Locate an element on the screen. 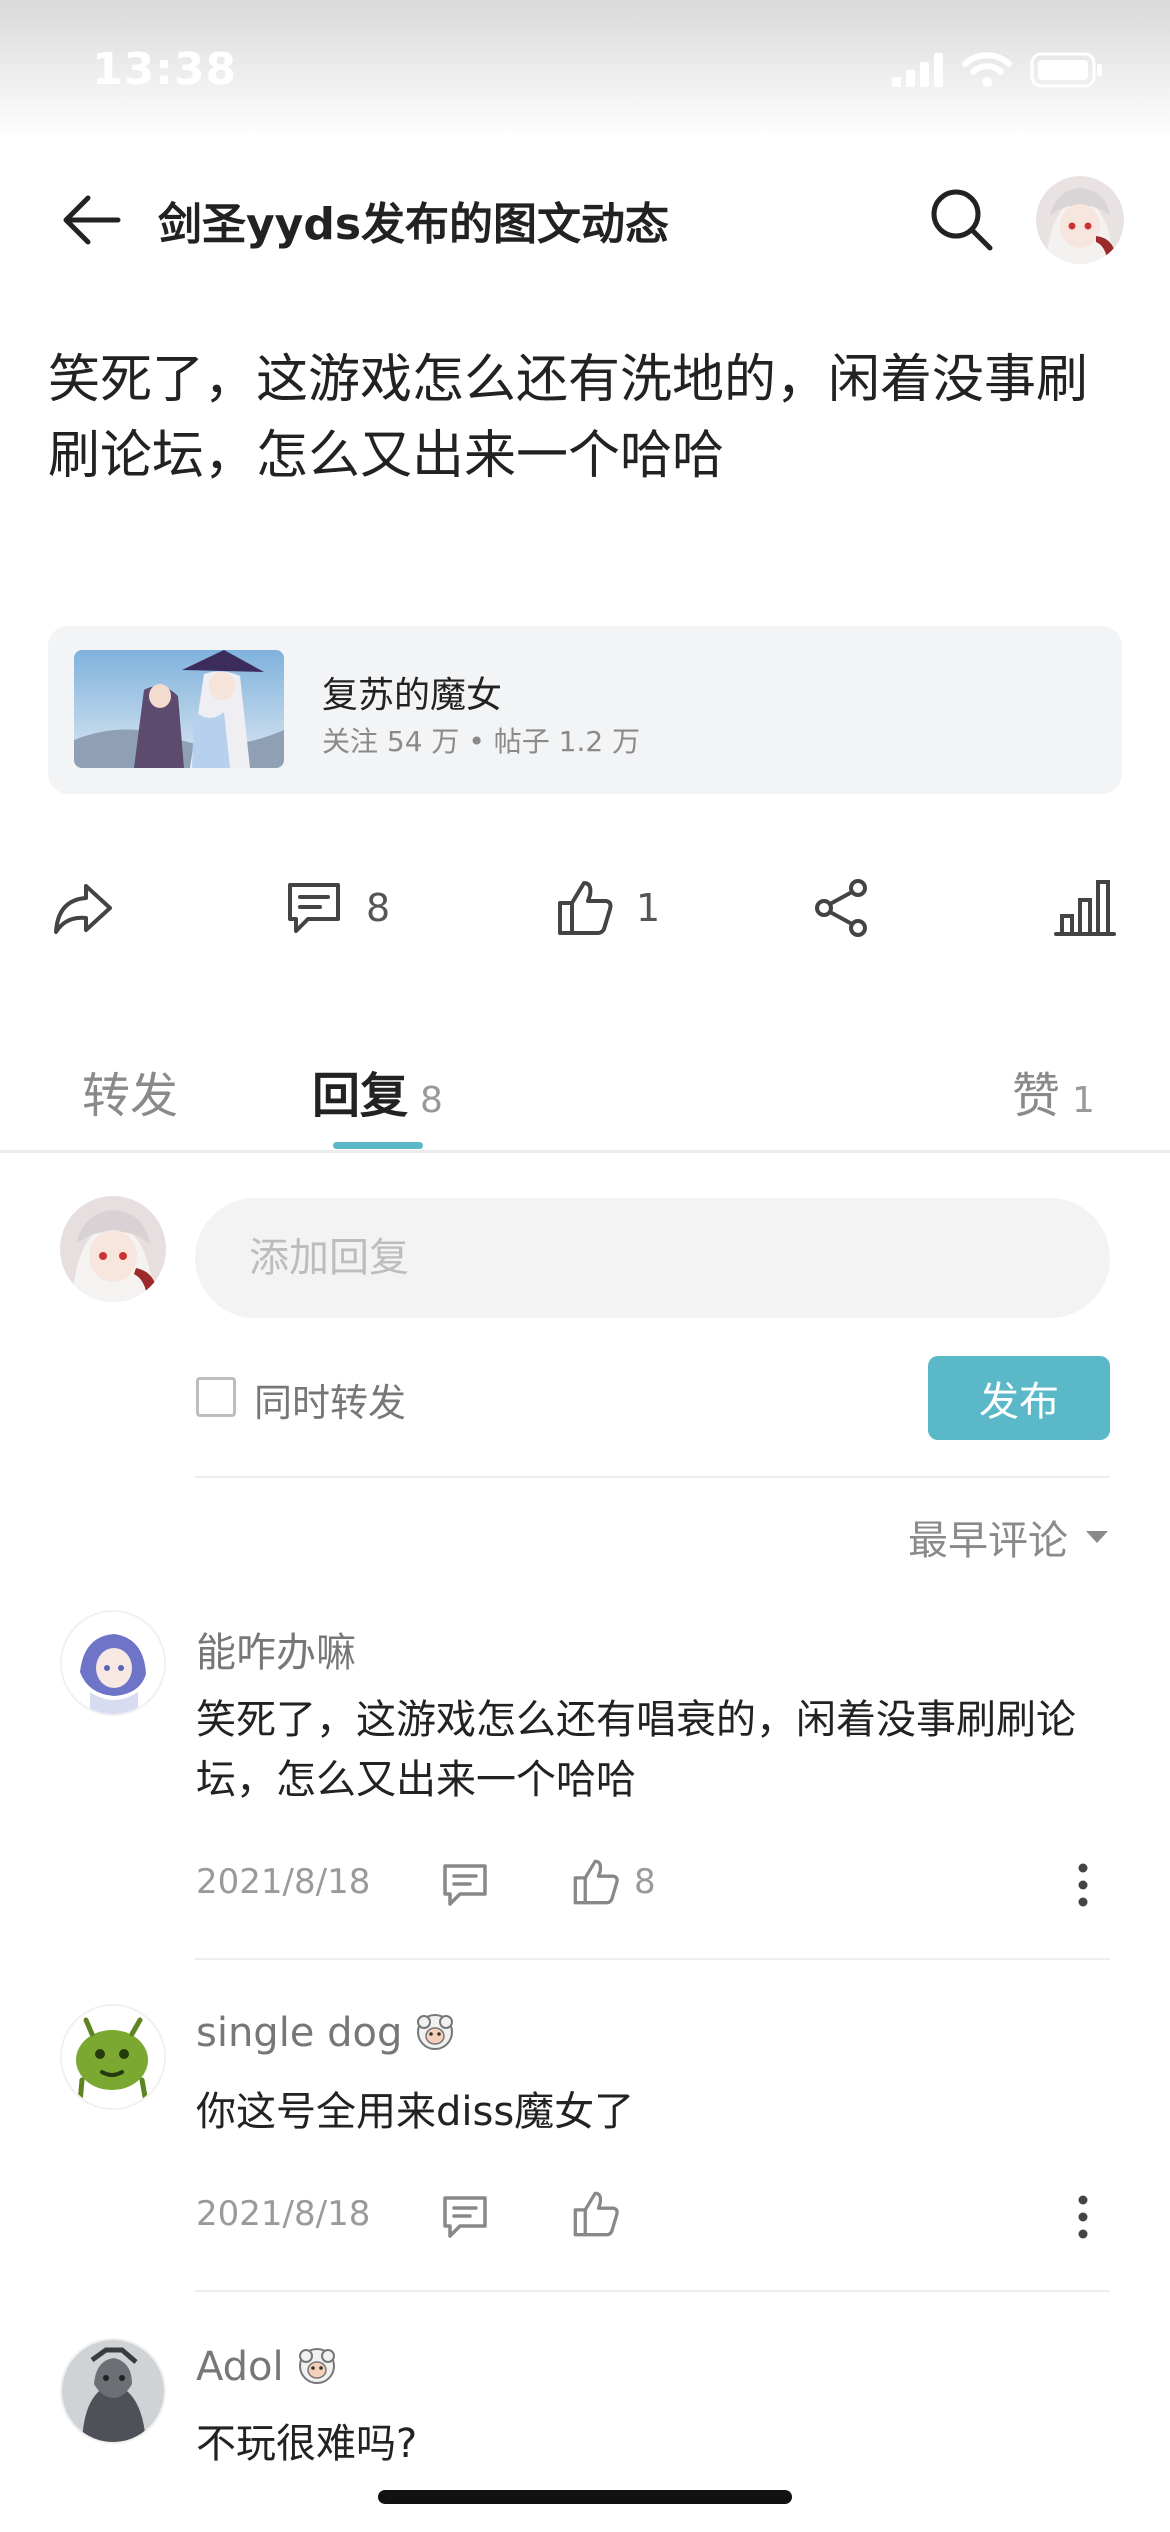  comment-button: 8 is located at coordinates (337, 908).